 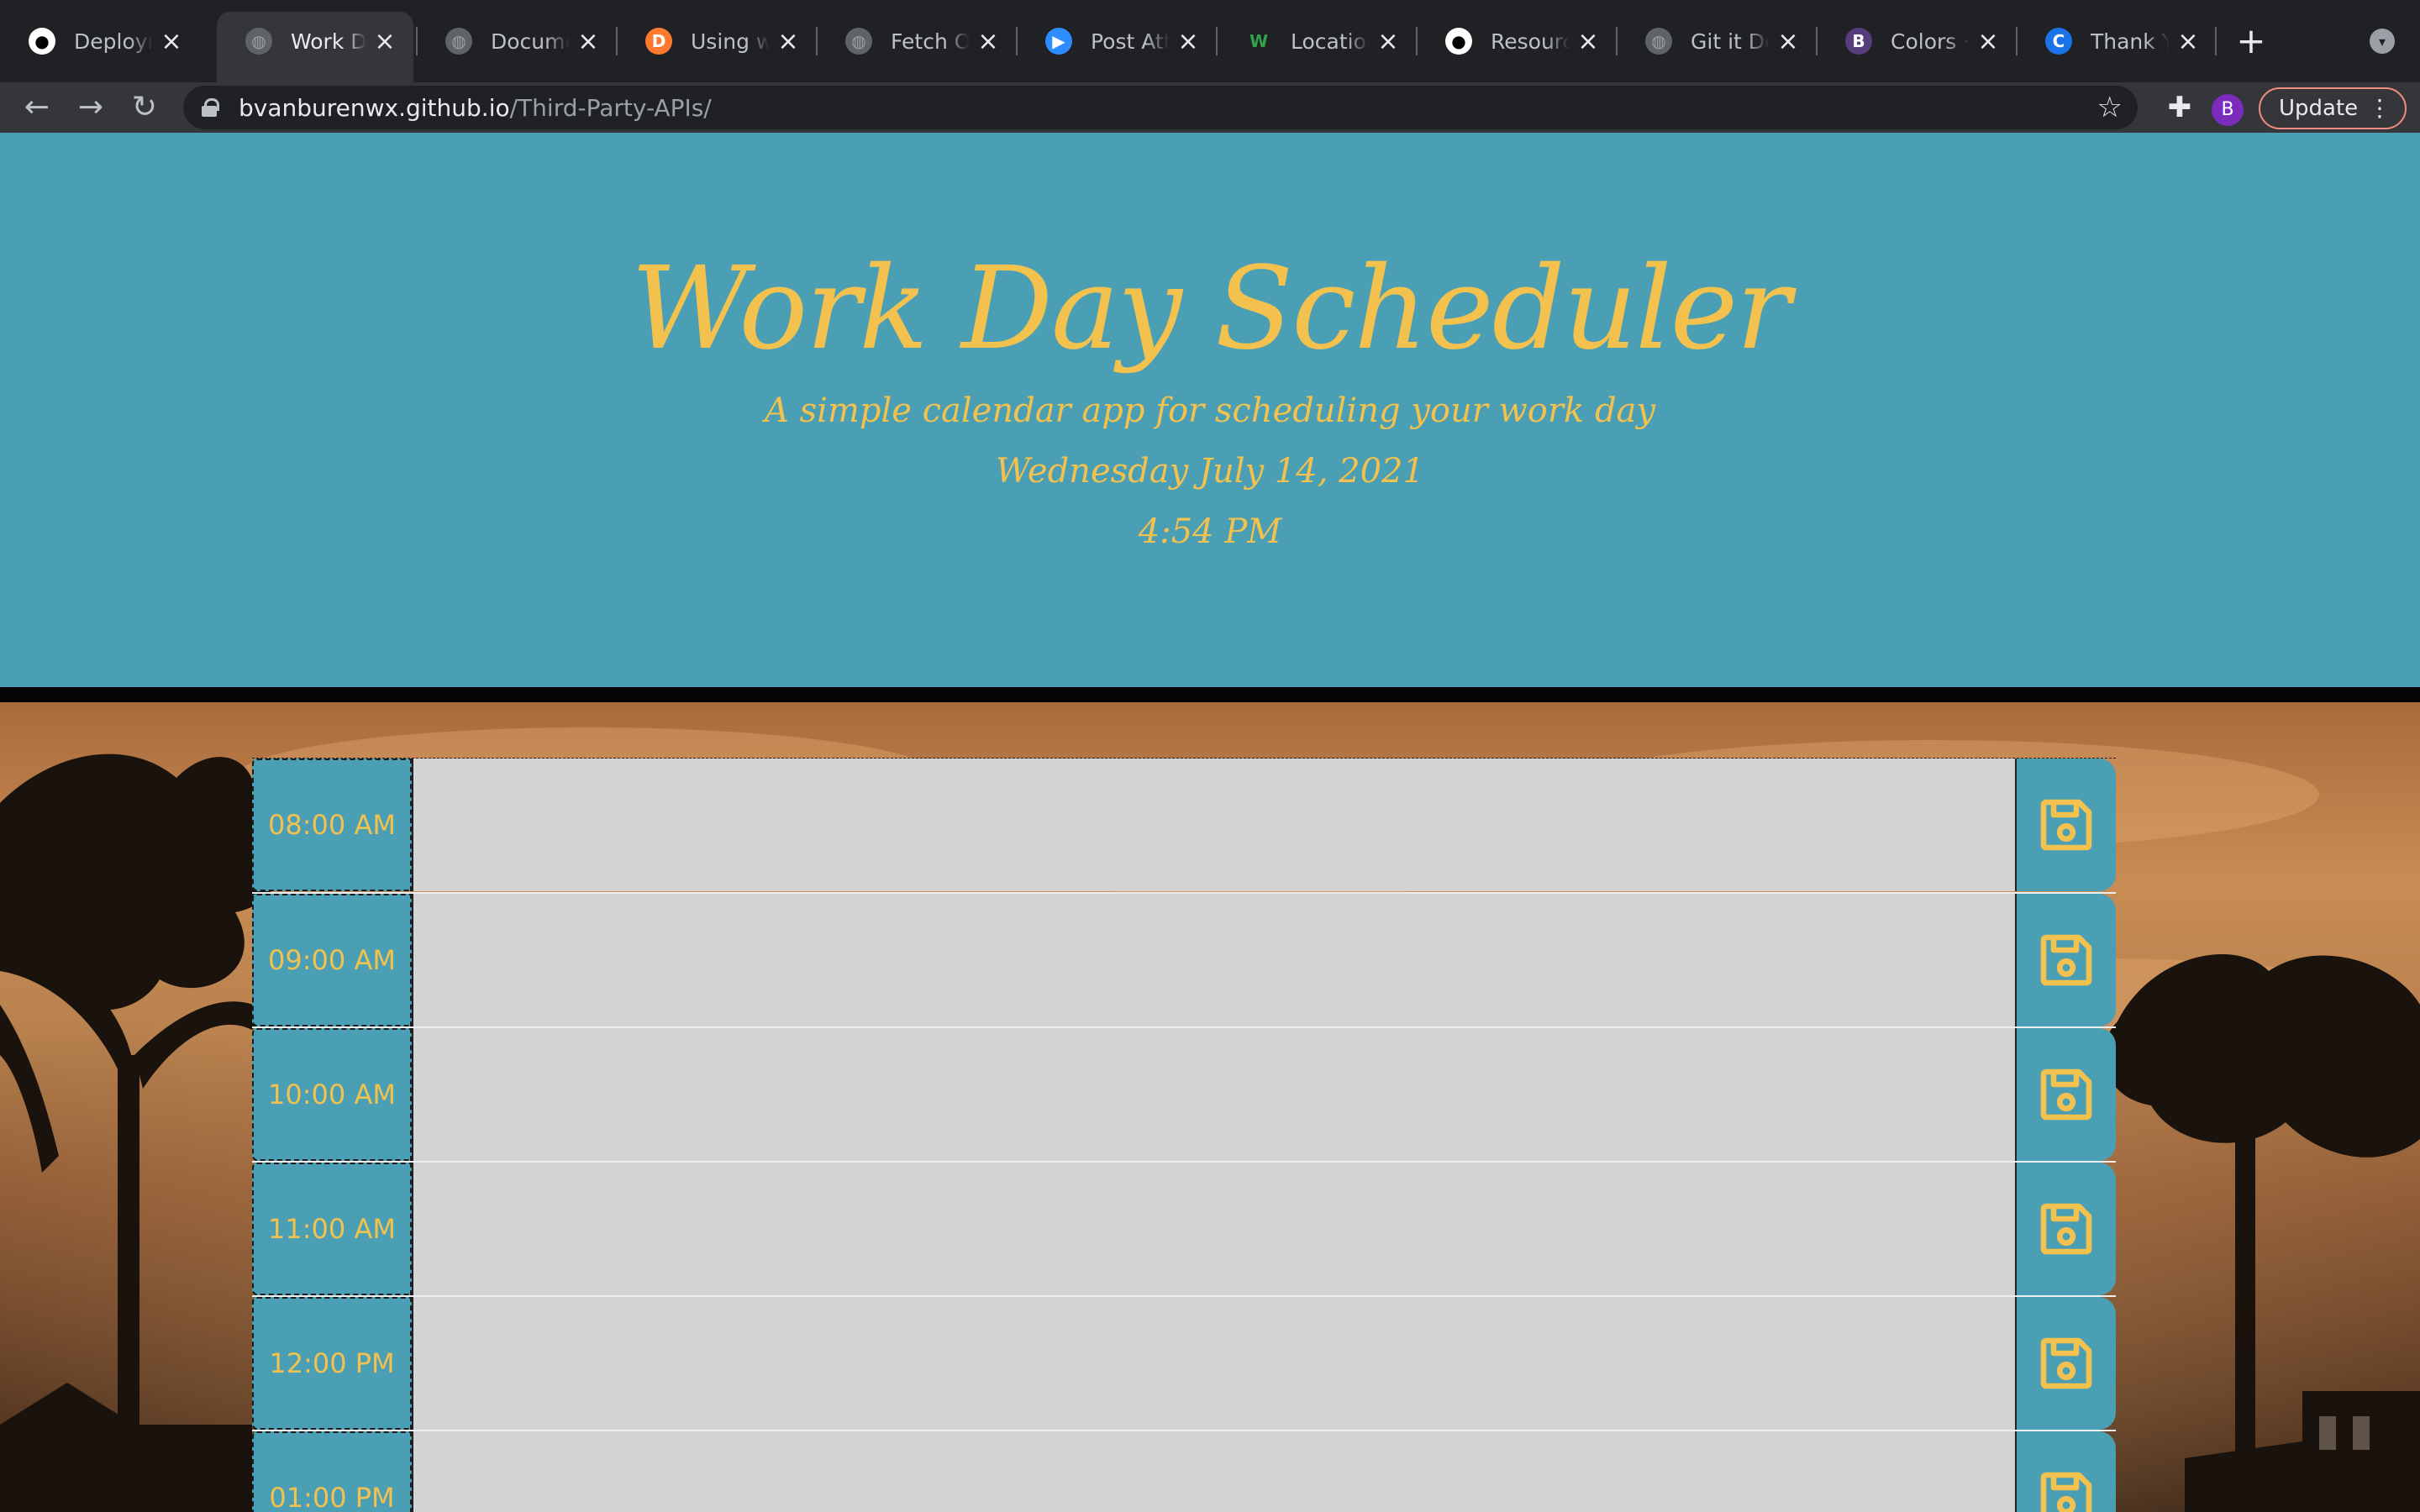 What do you see at coordinates (1058, 41) in the screenshot?
I see `zoom-icon: ▶` at bounding box center [1058, 41].